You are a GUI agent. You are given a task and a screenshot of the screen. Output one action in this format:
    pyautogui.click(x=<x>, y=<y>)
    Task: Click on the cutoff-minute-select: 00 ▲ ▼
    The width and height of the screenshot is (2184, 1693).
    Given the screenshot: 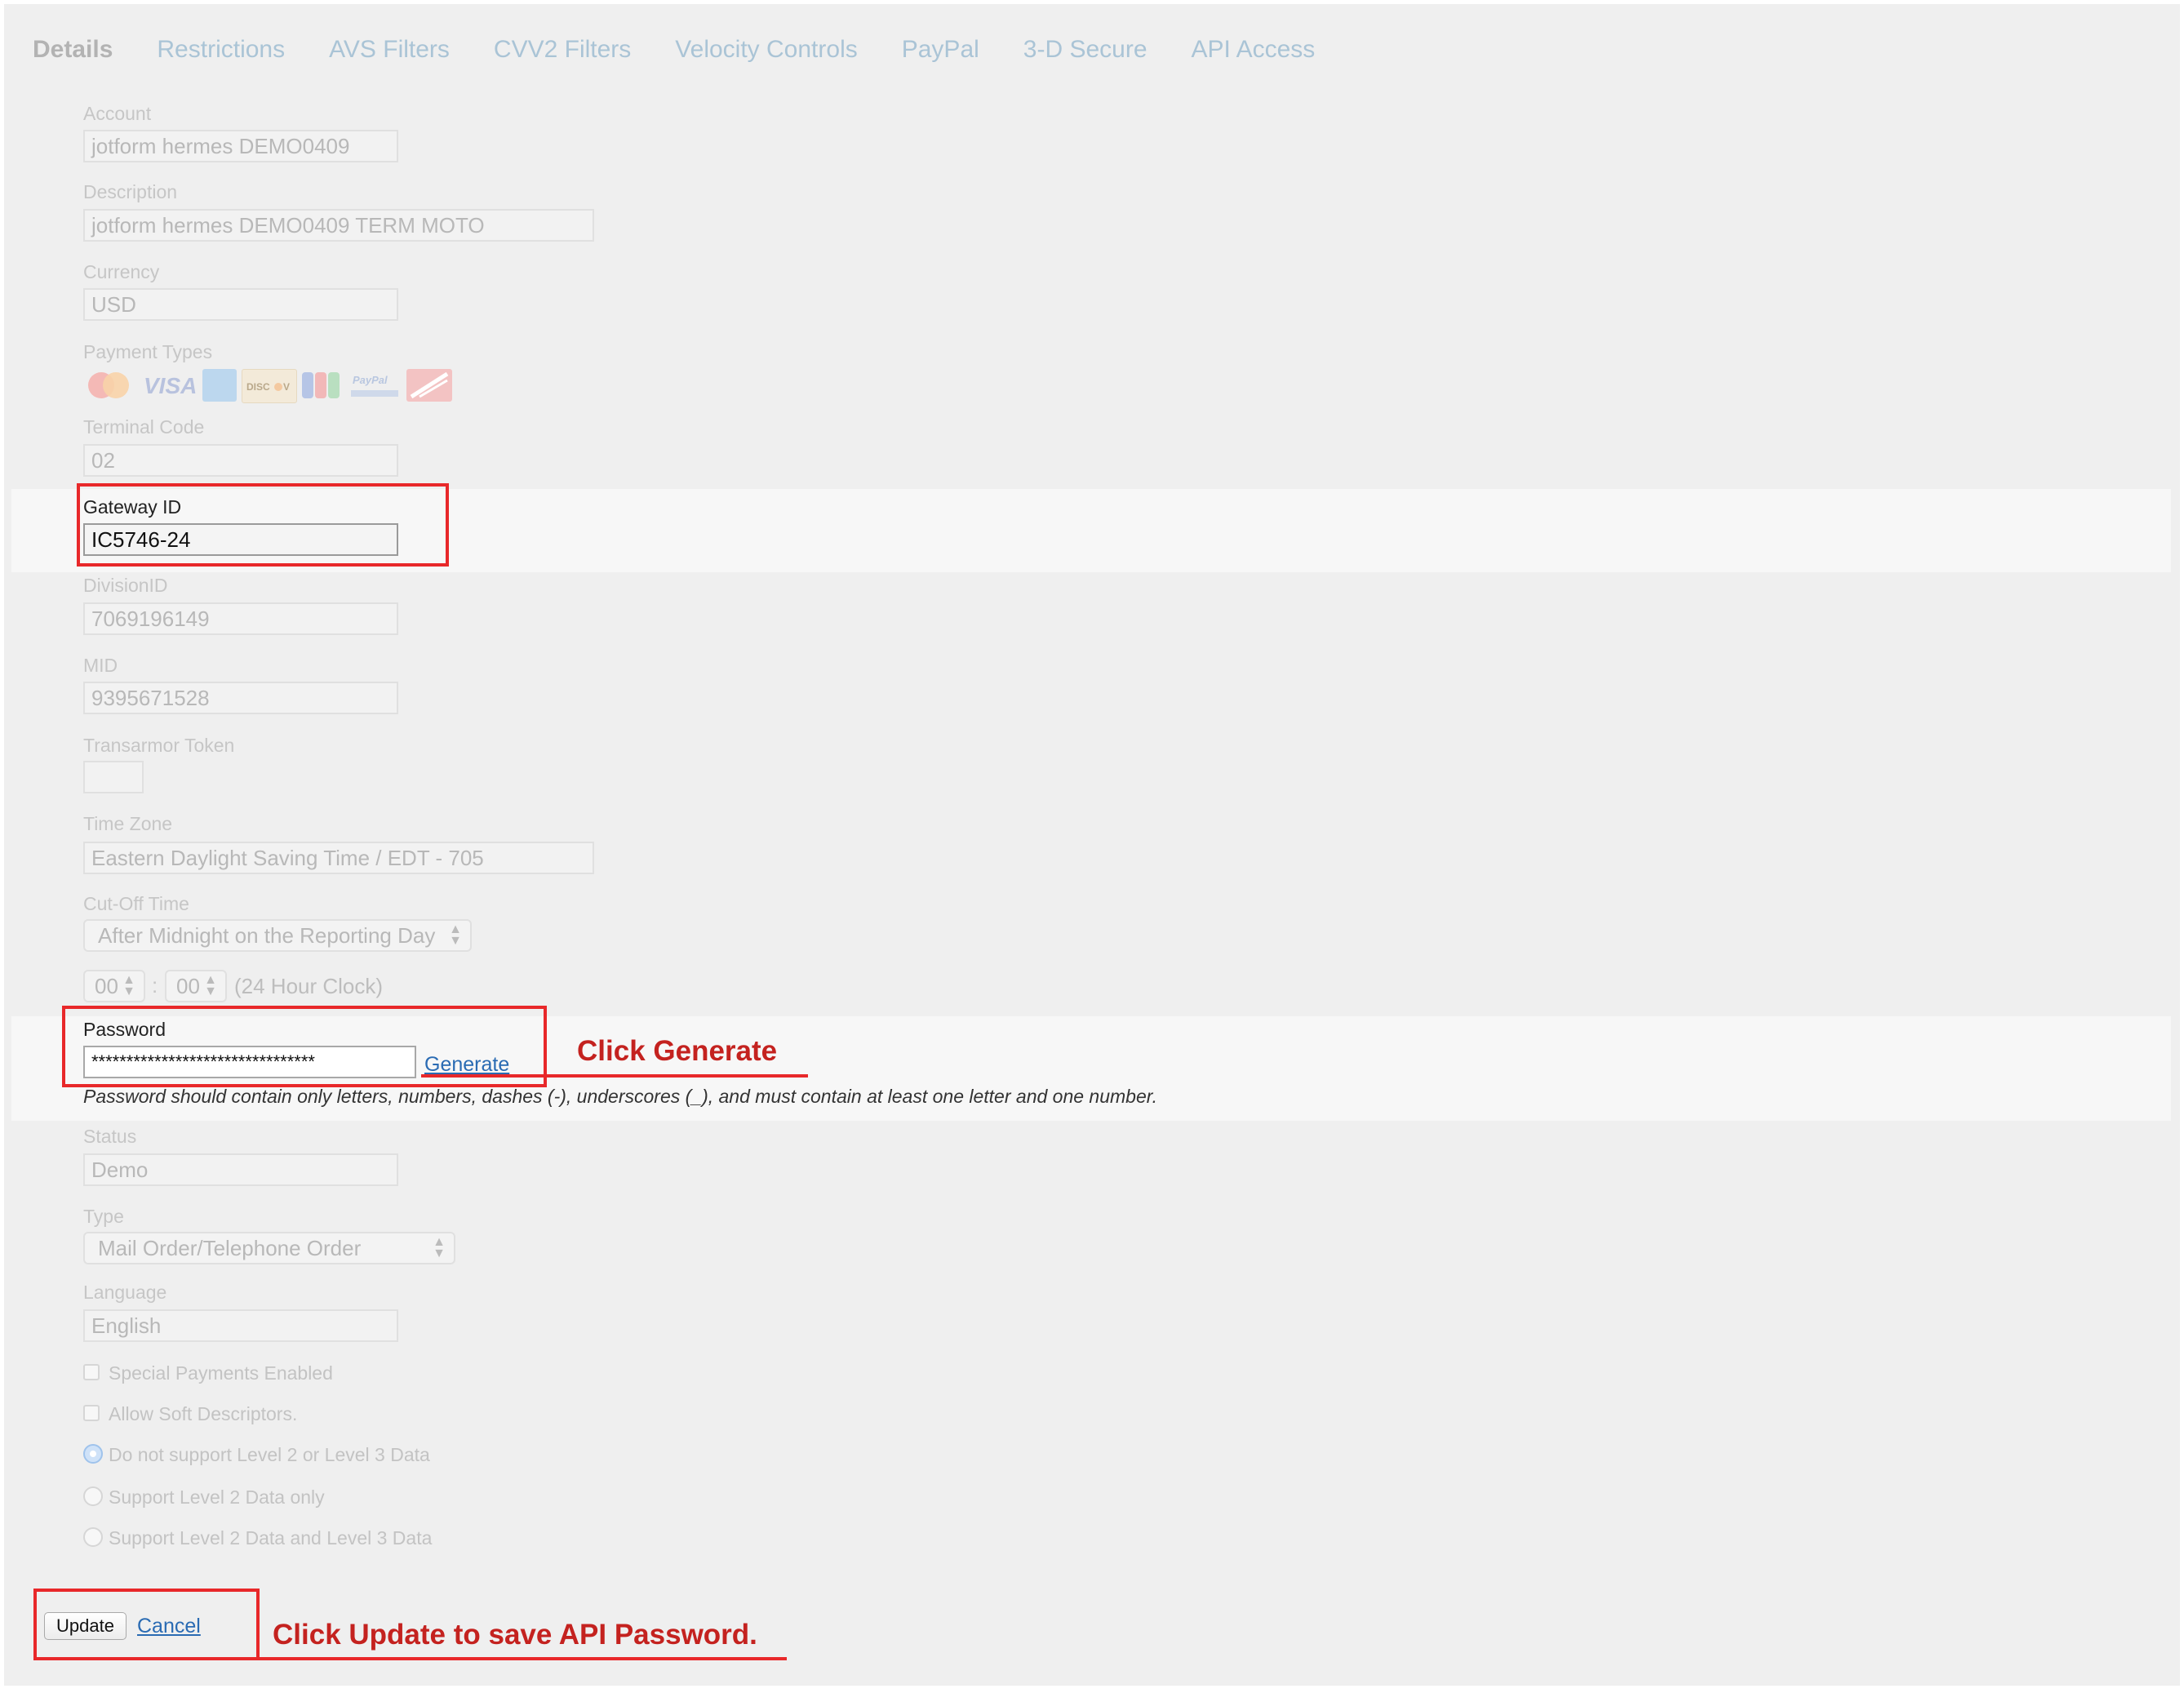 What is the action you would take?
    pyautogui.click(x=196, y=986)
    